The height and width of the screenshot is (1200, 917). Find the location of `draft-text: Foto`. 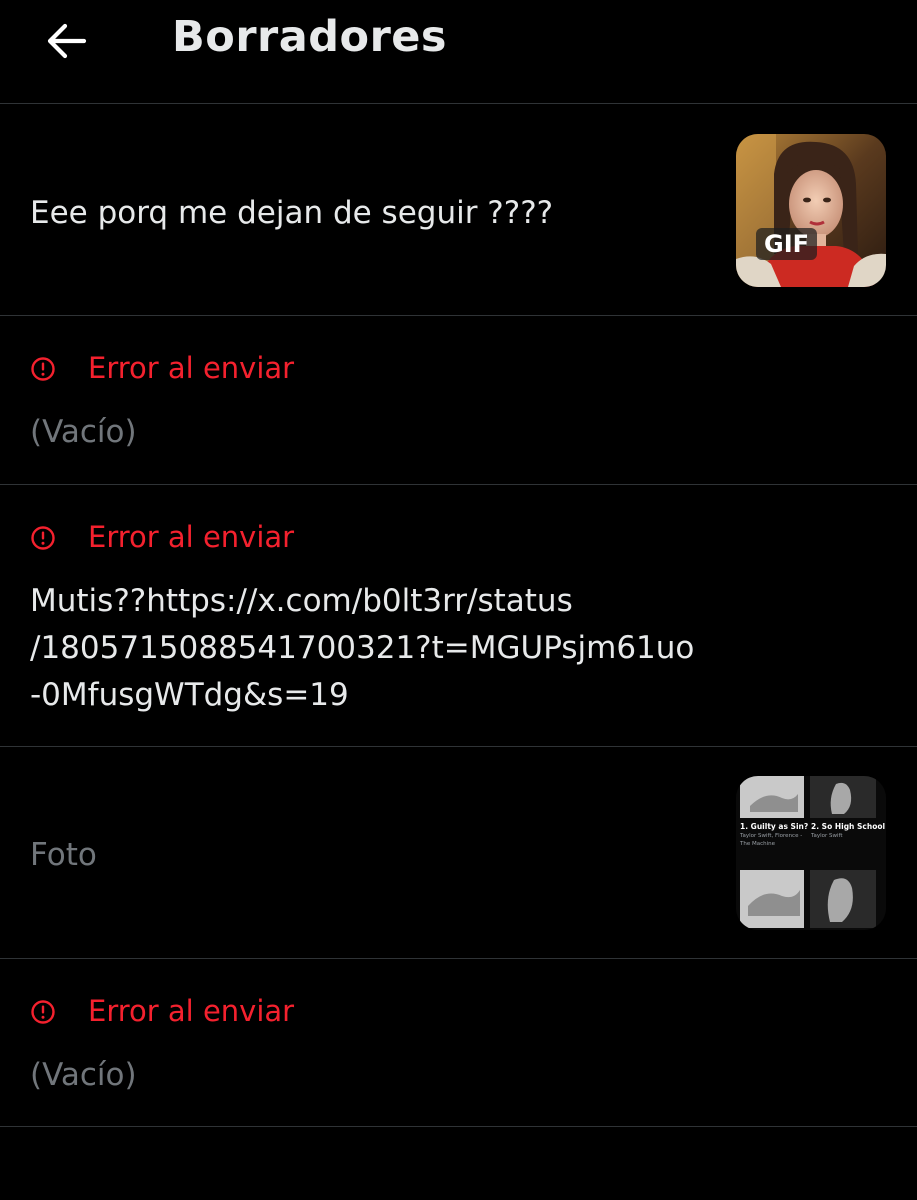

draft-text: Foto is located at coordinates (63, 855).